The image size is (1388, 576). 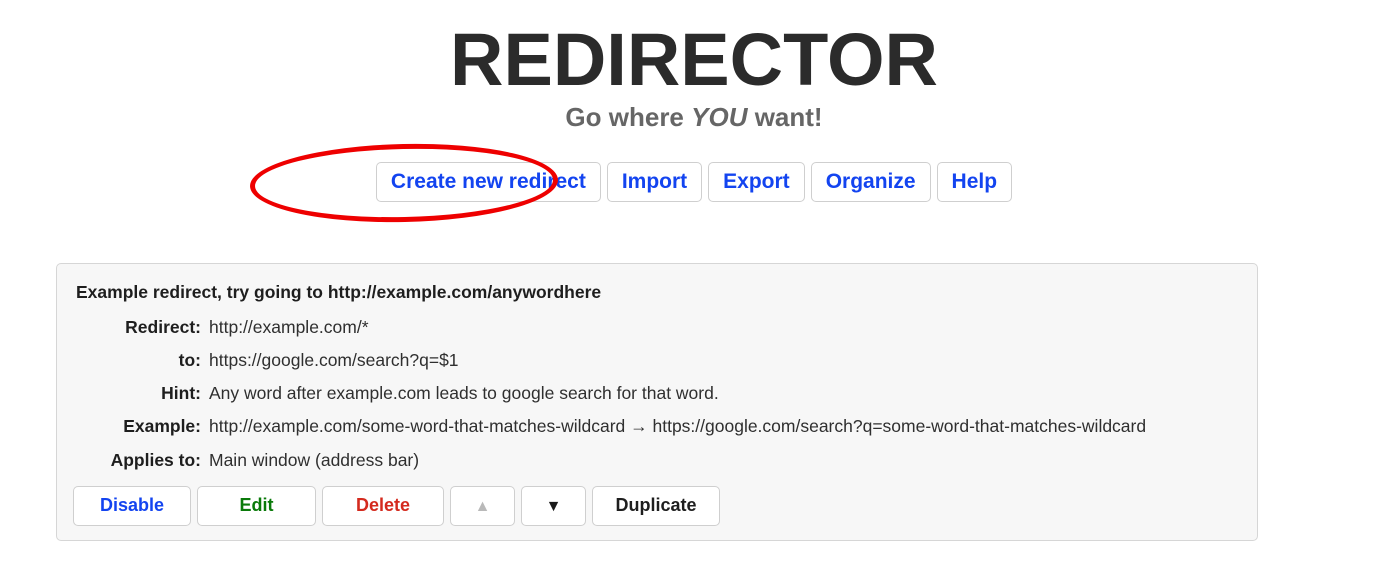 What do you see at coordinates (256, 505) in the screenshot?
I see `edit-button: Edit` at bounding box center [256, 505].